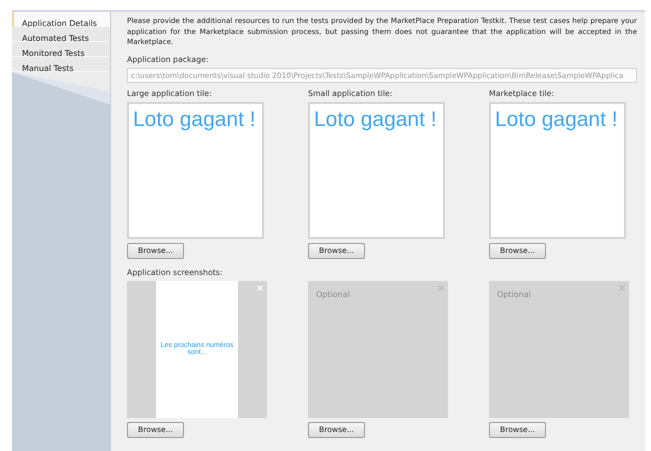  Describe the element at coordinates (61, 49) in the screenshot. I see `sidebar-tab: Monitored Tests` at that location.